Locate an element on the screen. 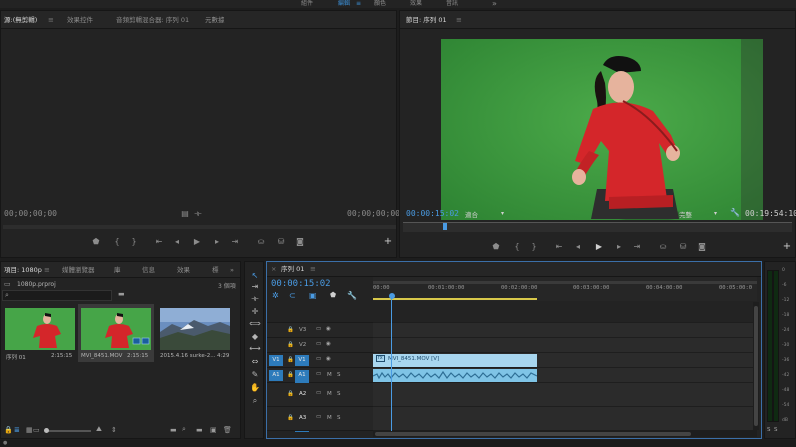 This screenshot has width=796, height=447. rolling-edit-tool-icon: ✛ is located at coordinates (255, 312).